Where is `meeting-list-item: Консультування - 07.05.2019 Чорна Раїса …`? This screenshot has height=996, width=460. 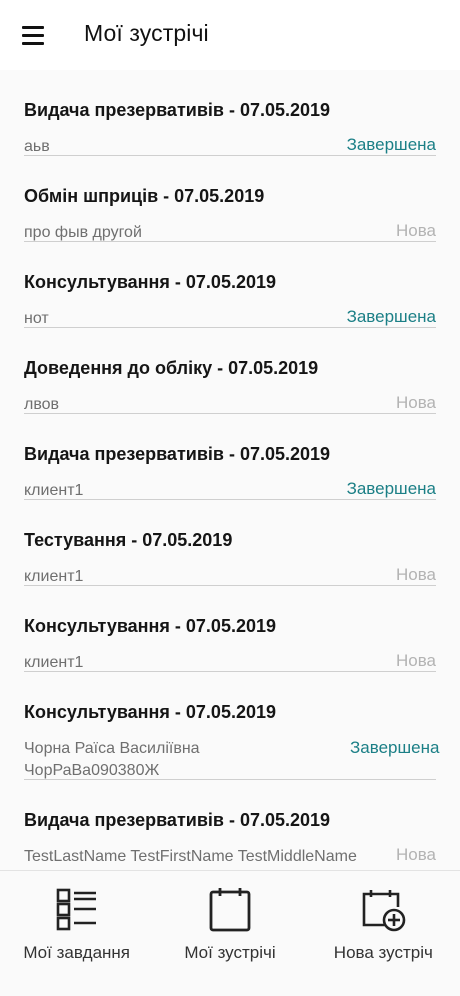
meeting-list-item: Консультування - 07.05.2019 Чорна Раїса … is located at coordinates (232, 726).